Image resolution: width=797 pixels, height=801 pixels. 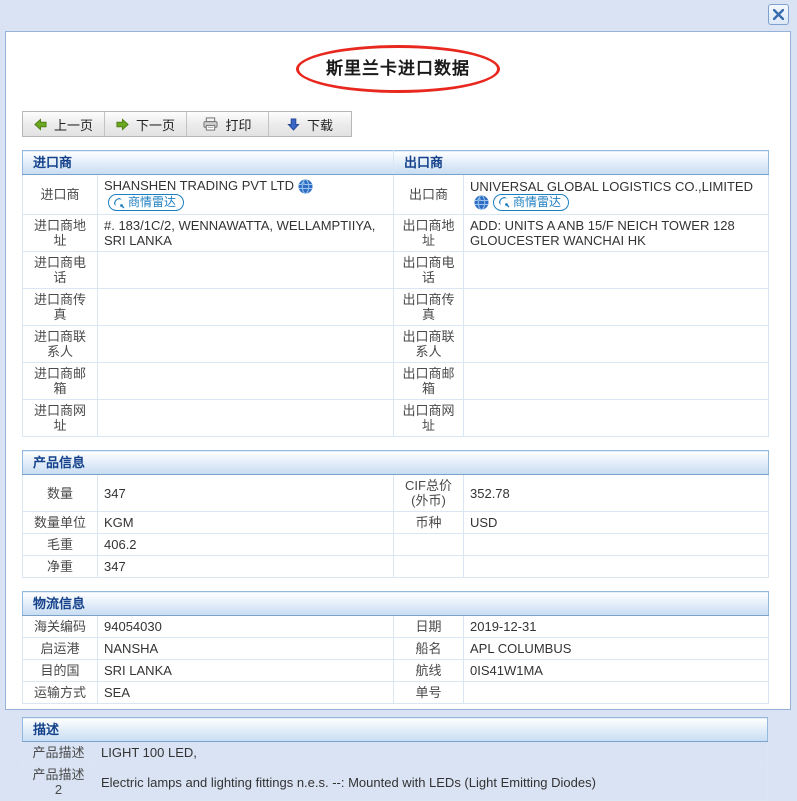 What do you see at coordinates (60, 671) in the screenshot?
I see `destination-country-label: 目的国` at bounding box center [60, 671].